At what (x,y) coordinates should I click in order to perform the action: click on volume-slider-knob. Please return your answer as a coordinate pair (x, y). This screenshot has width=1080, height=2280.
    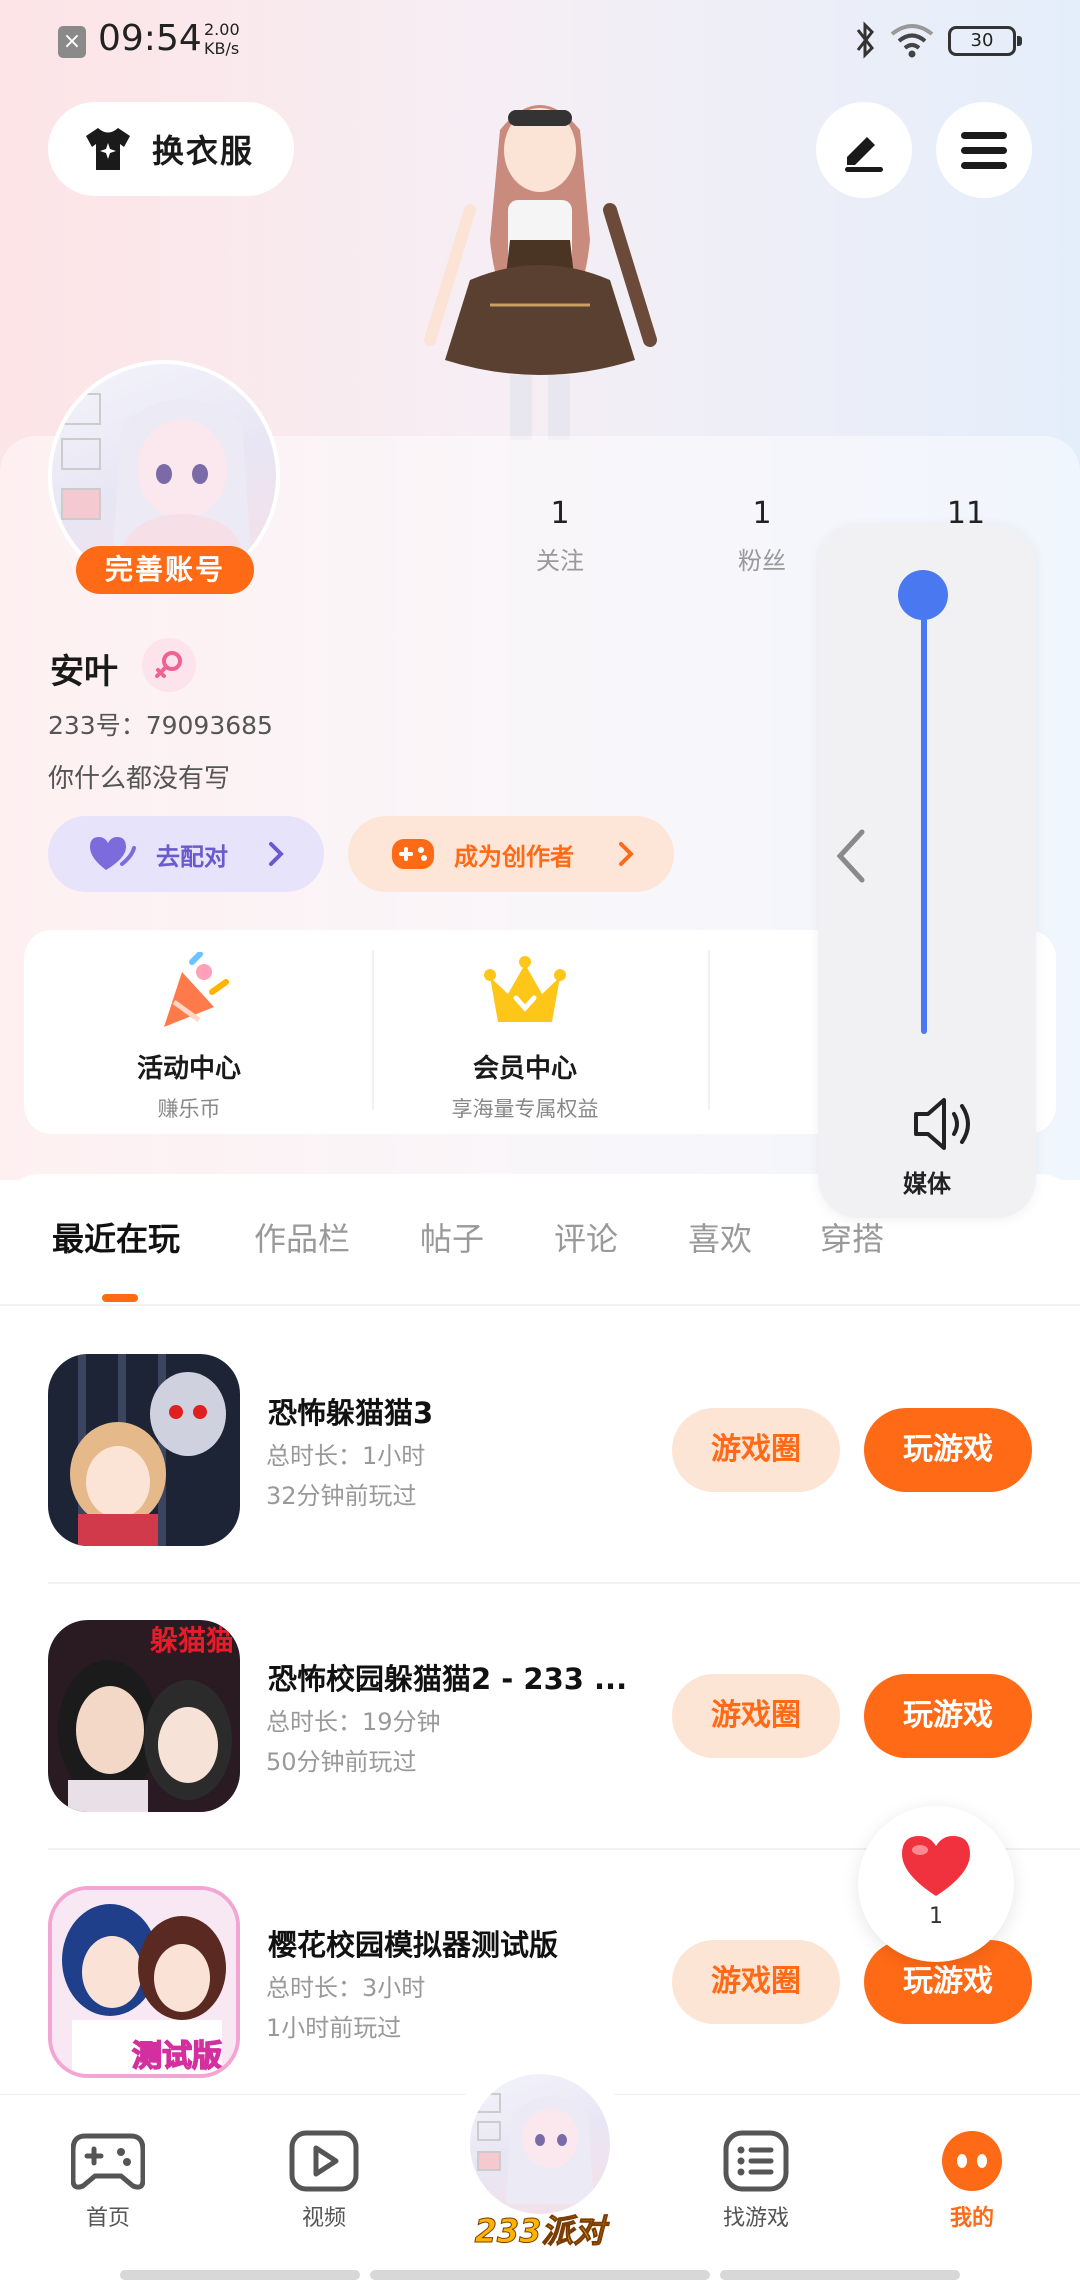
    Looking at the image, I should click on (923, 595).